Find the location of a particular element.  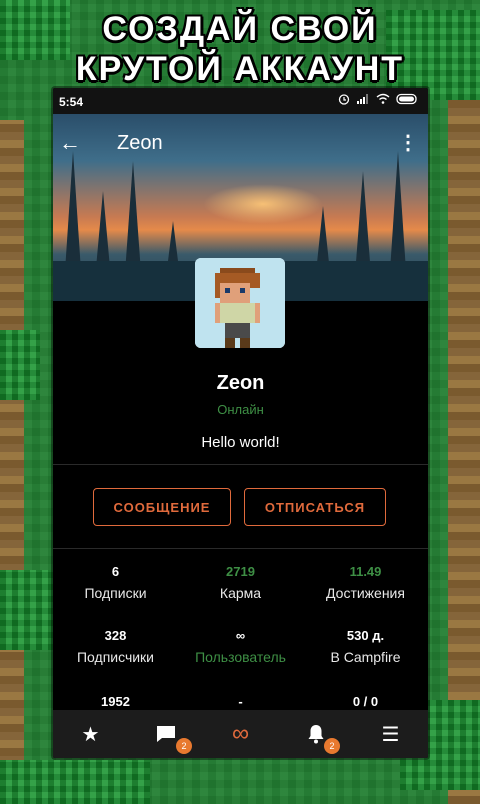

stat-extra-1: 1952 is located at coordinates (115, 701).